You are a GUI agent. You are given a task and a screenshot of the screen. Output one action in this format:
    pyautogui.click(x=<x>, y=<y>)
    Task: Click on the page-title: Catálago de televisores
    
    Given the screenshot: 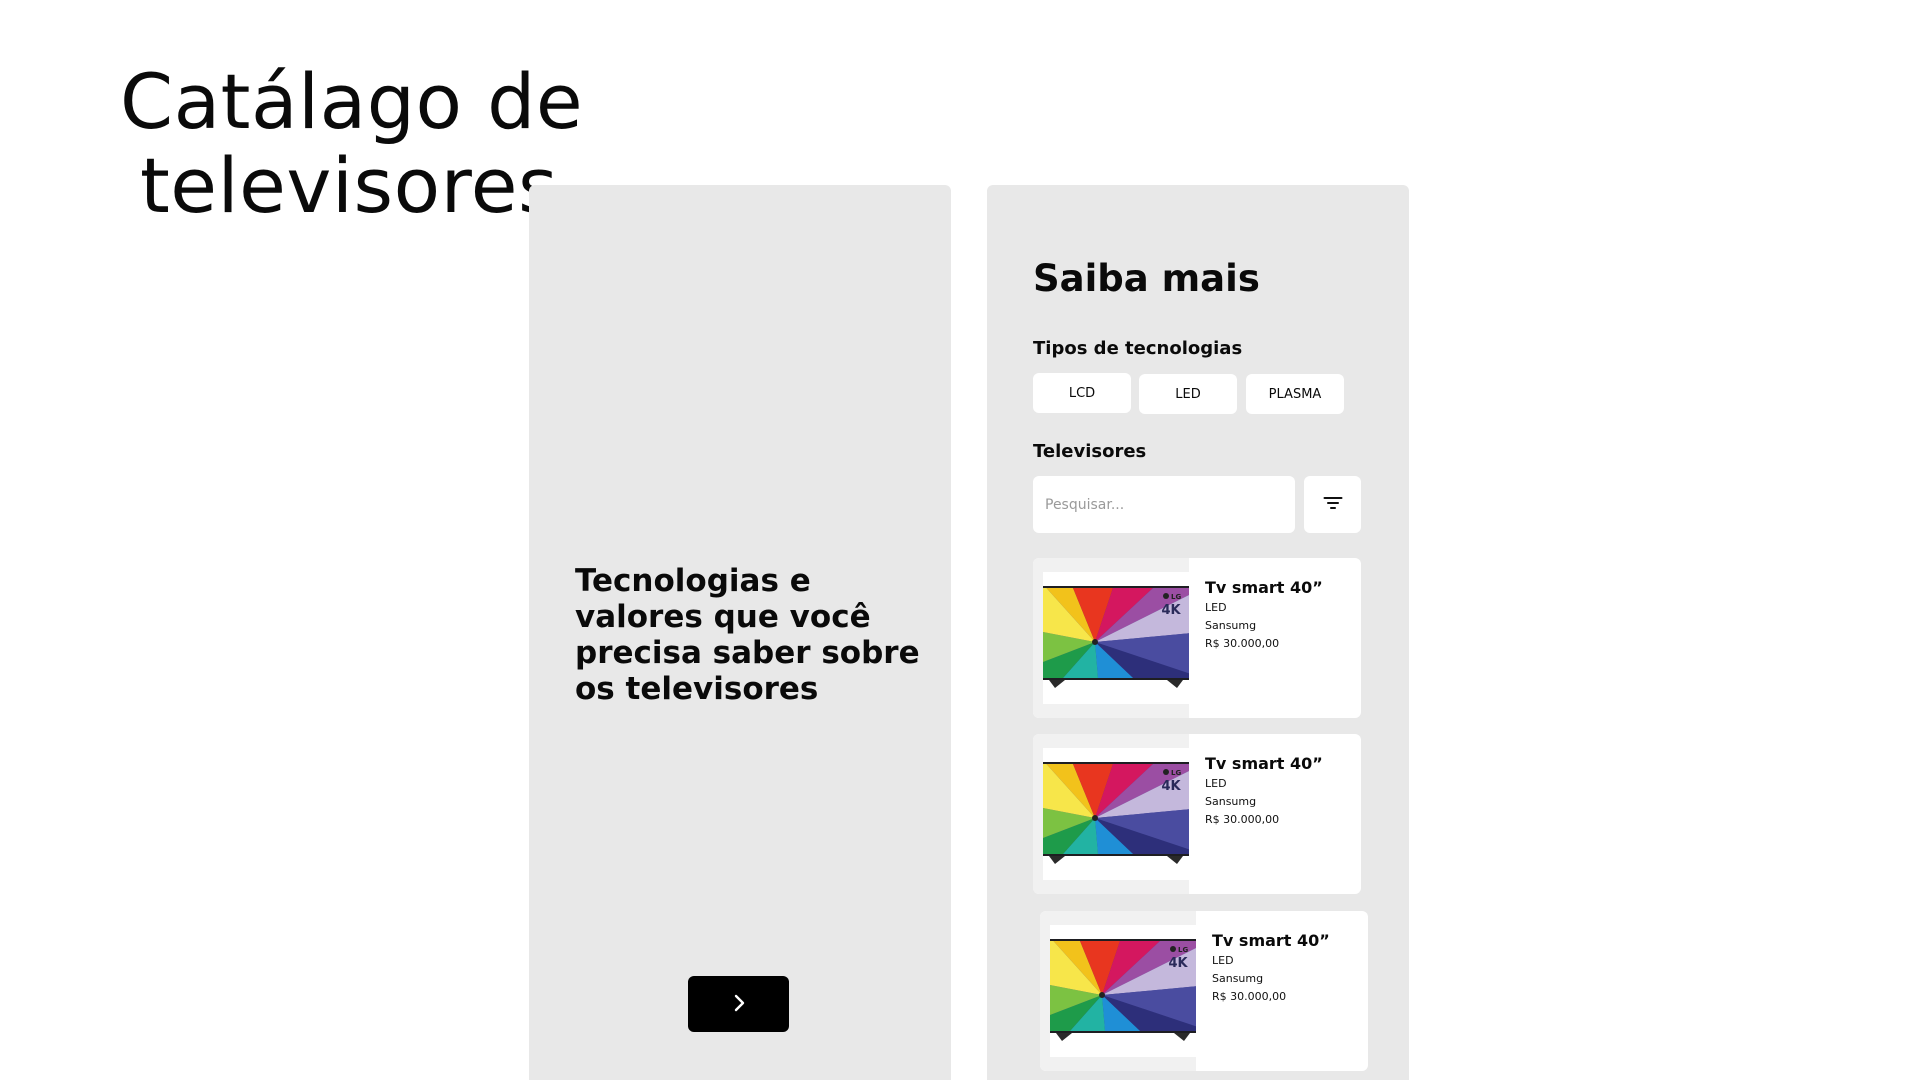 What is the action you would take?
    pyautogui.click(x=351, y=144)
    